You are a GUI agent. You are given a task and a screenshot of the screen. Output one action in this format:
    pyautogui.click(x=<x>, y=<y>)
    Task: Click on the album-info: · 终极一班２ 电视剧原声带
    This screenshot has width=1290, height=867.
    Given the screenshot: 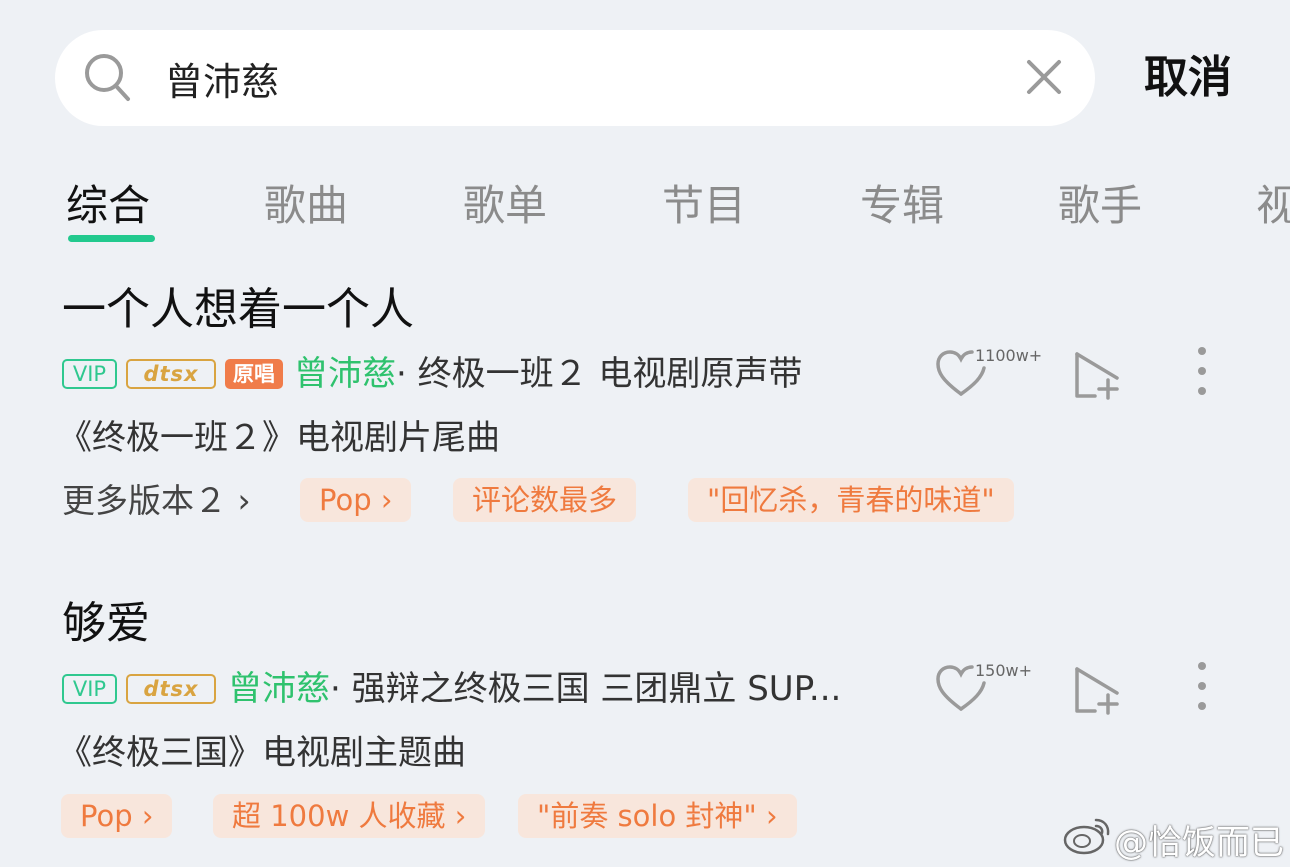 What is the action you would take?
    pyautogui.click(x=599, y=374)
    